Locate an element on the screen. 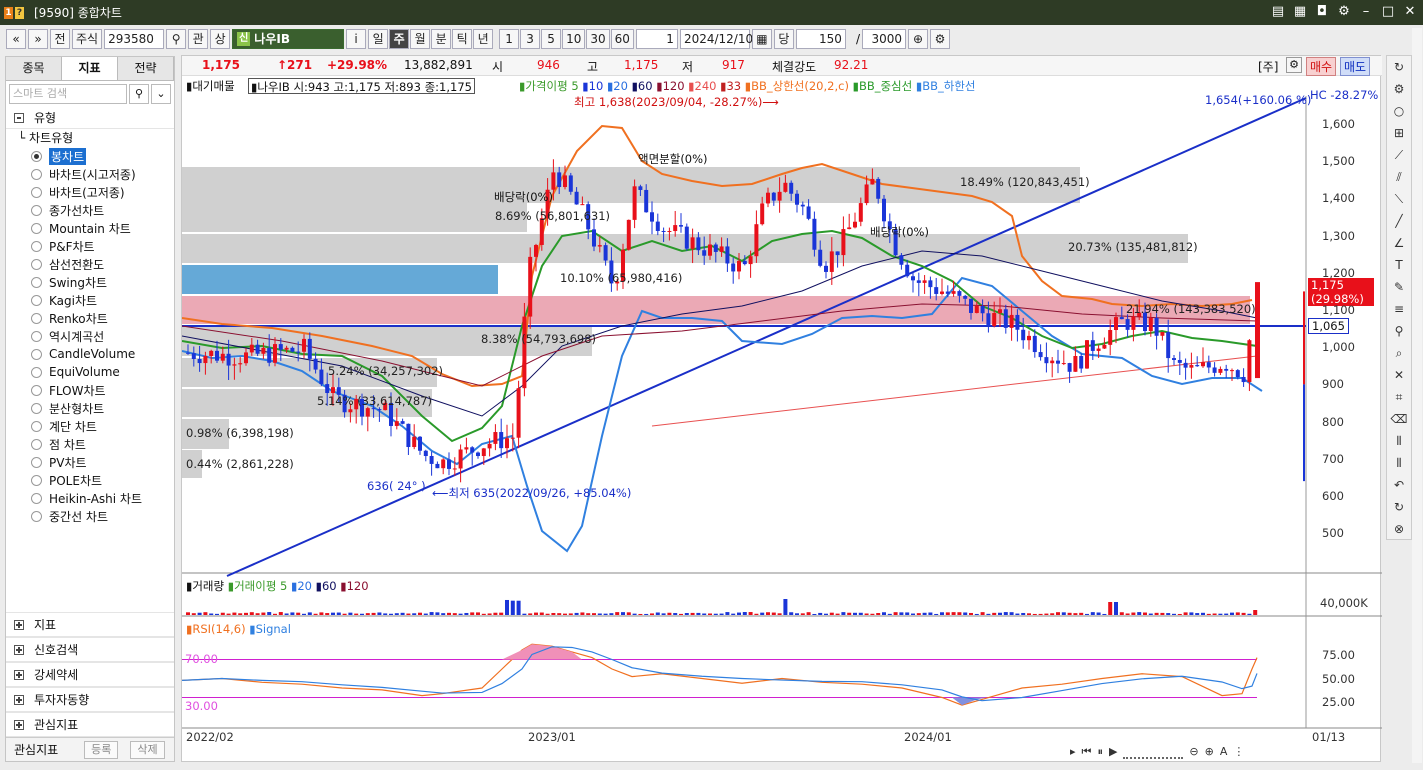  collapse-icon is located at coordinates (19, 117).